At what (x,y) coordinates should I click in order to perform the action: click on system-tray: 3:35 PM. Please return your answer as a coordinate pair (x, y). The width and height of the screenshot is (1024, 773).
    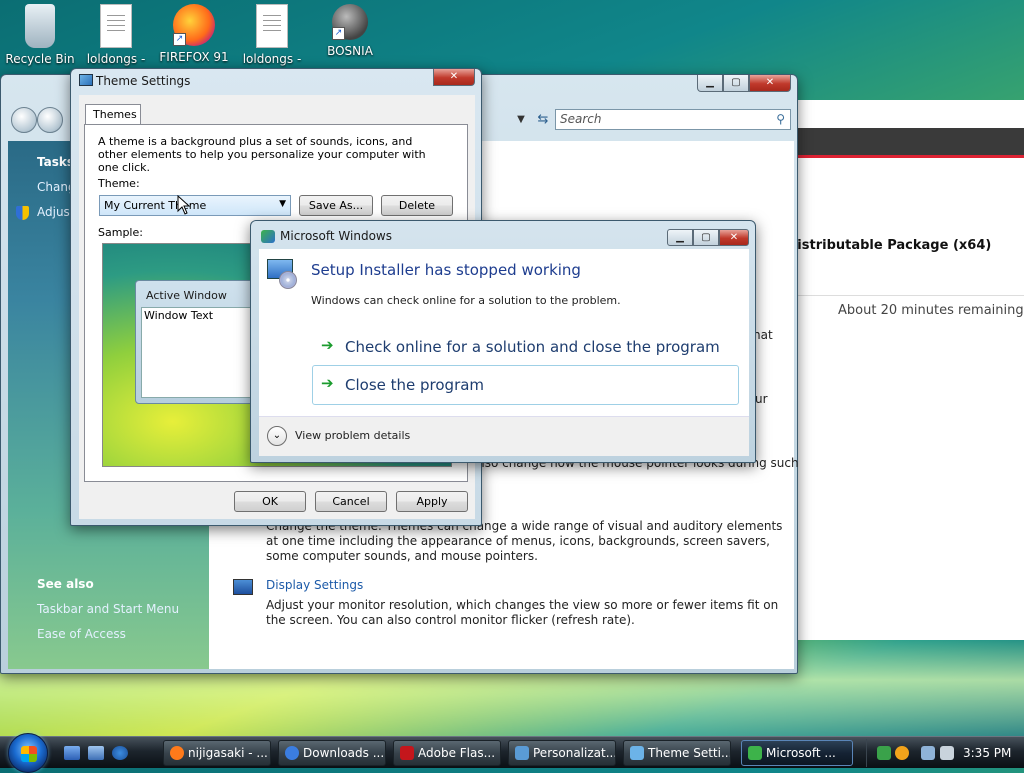
    Looking at the image, I should click on (945, 753).